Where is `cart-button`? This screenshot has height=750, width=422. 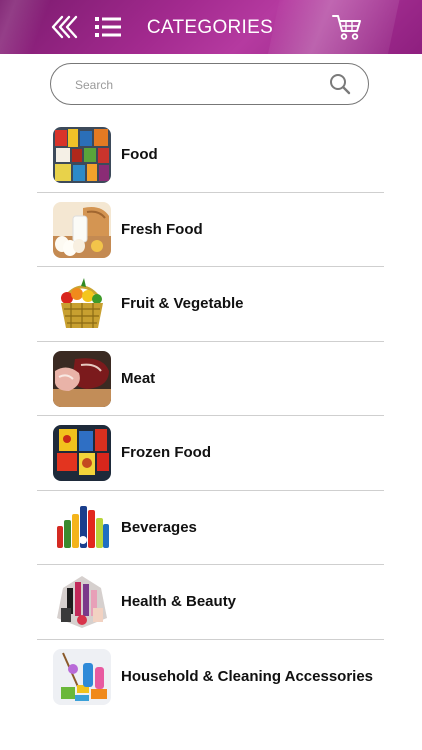
cart-button is located at coordinates (347, 27).